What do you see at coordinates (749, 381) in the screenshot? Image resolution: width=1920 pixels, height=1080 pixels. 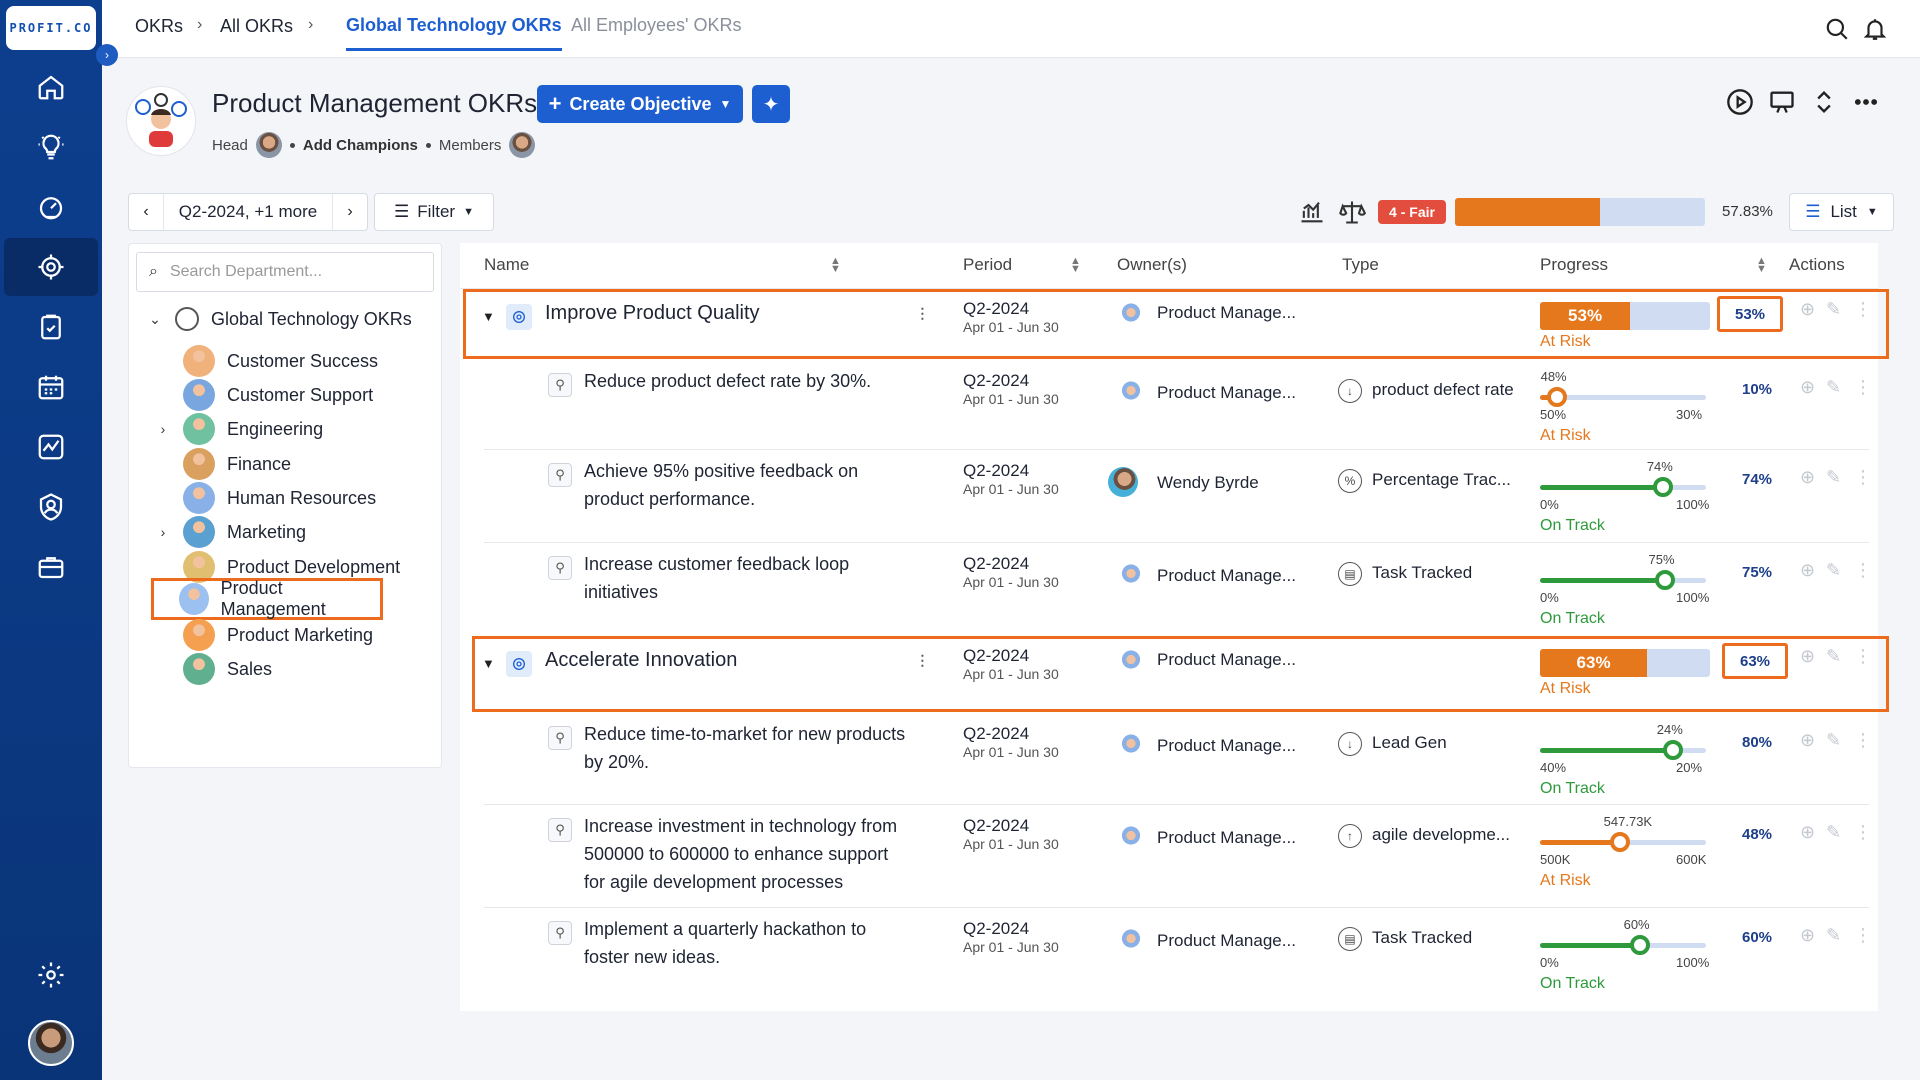 I see `key-result-title: Reduce product defect rate by 30%.` at bounding box center [749, 381].